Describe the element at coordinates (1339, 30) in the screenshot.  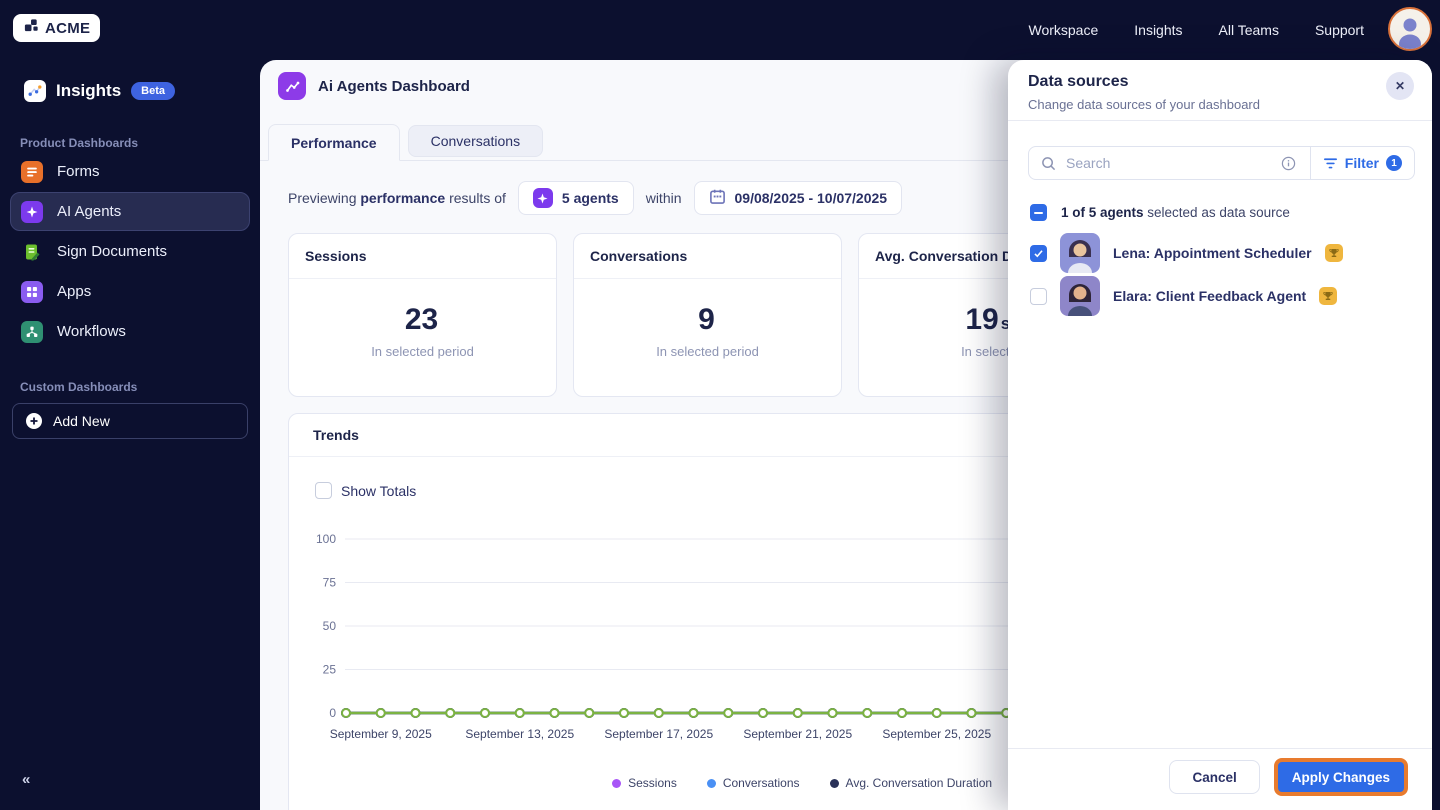
I see `nav-support: Support` at that location.